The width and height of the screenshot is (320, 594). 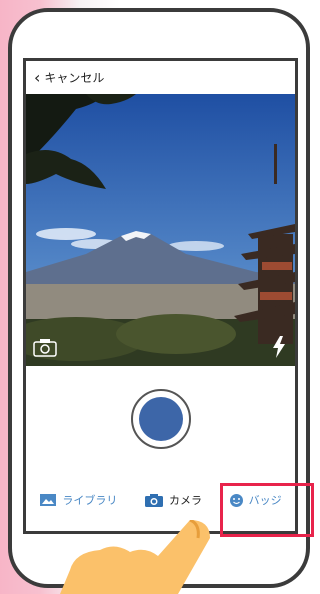 I want to click on camera-icon, so click(x=153, y=500).